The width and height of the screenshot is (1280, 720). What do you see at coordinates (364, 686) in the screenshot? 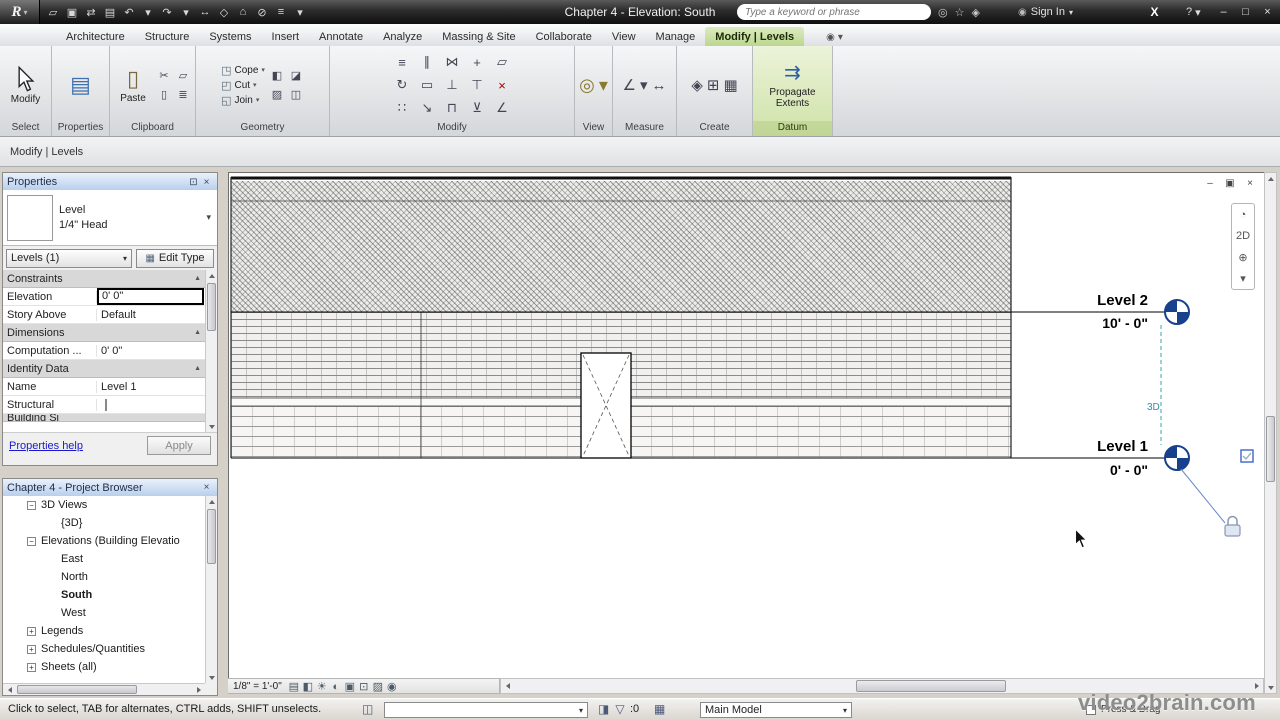
I see `crop-region-icon: ⊡` at bounding box center [364, 686].